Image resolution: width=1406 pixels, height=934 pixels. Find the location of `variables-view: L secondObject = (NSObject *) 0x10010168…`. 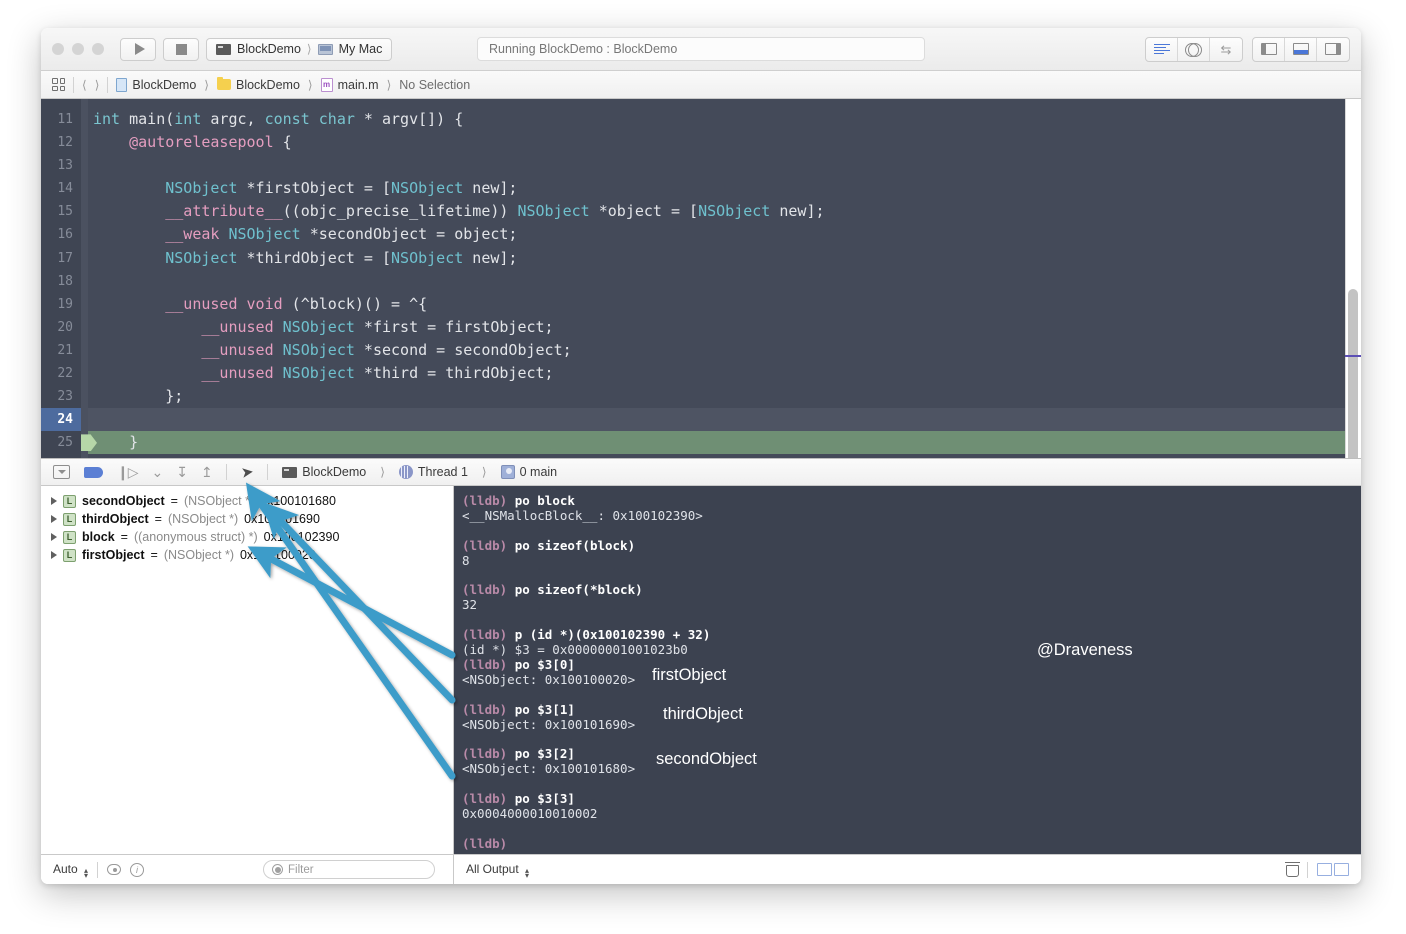

variables-view: L secondObject = (NSObject *) 0x10010168… is located at coordinates (247, 670).